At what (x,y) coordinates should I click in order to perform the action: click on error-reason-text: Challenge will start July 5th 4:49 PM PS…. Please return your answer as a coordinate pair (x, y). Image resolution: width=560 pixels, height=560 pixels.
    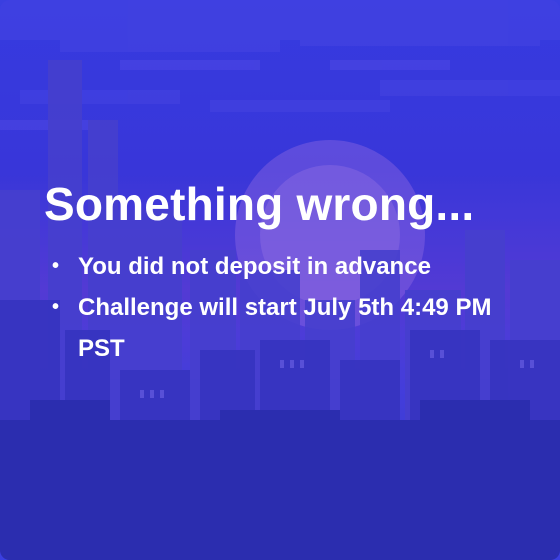
    Looking at the image, I should click on (285, 328).